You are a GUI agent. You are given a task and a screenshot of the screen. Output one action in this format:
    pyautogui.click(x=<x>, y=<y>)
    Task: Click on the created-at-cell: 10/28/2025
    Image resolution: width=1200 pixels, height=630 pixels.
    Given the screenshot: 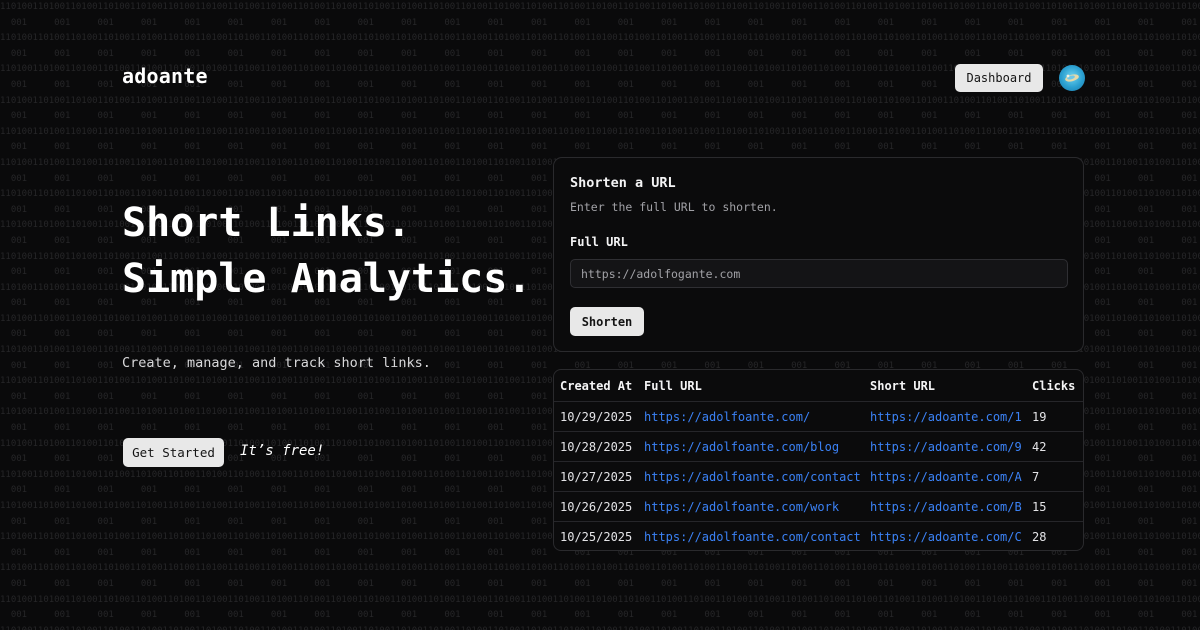 What is the action you would take?
    pyautogui.click(x=596, y=446)
    